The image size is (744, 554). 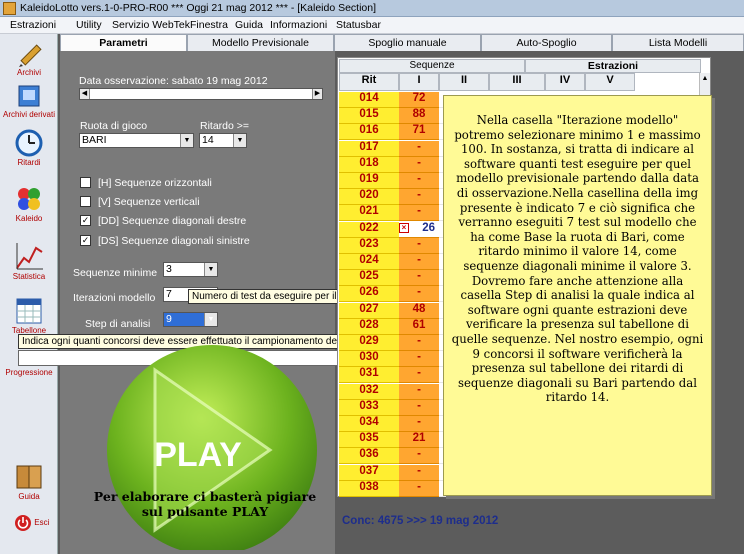 What do you see at coordinates (149, 202) in the screenshot?
I see `checkbox-v-label: [V] Sequenze verticali` at bounding box center [149, 202].